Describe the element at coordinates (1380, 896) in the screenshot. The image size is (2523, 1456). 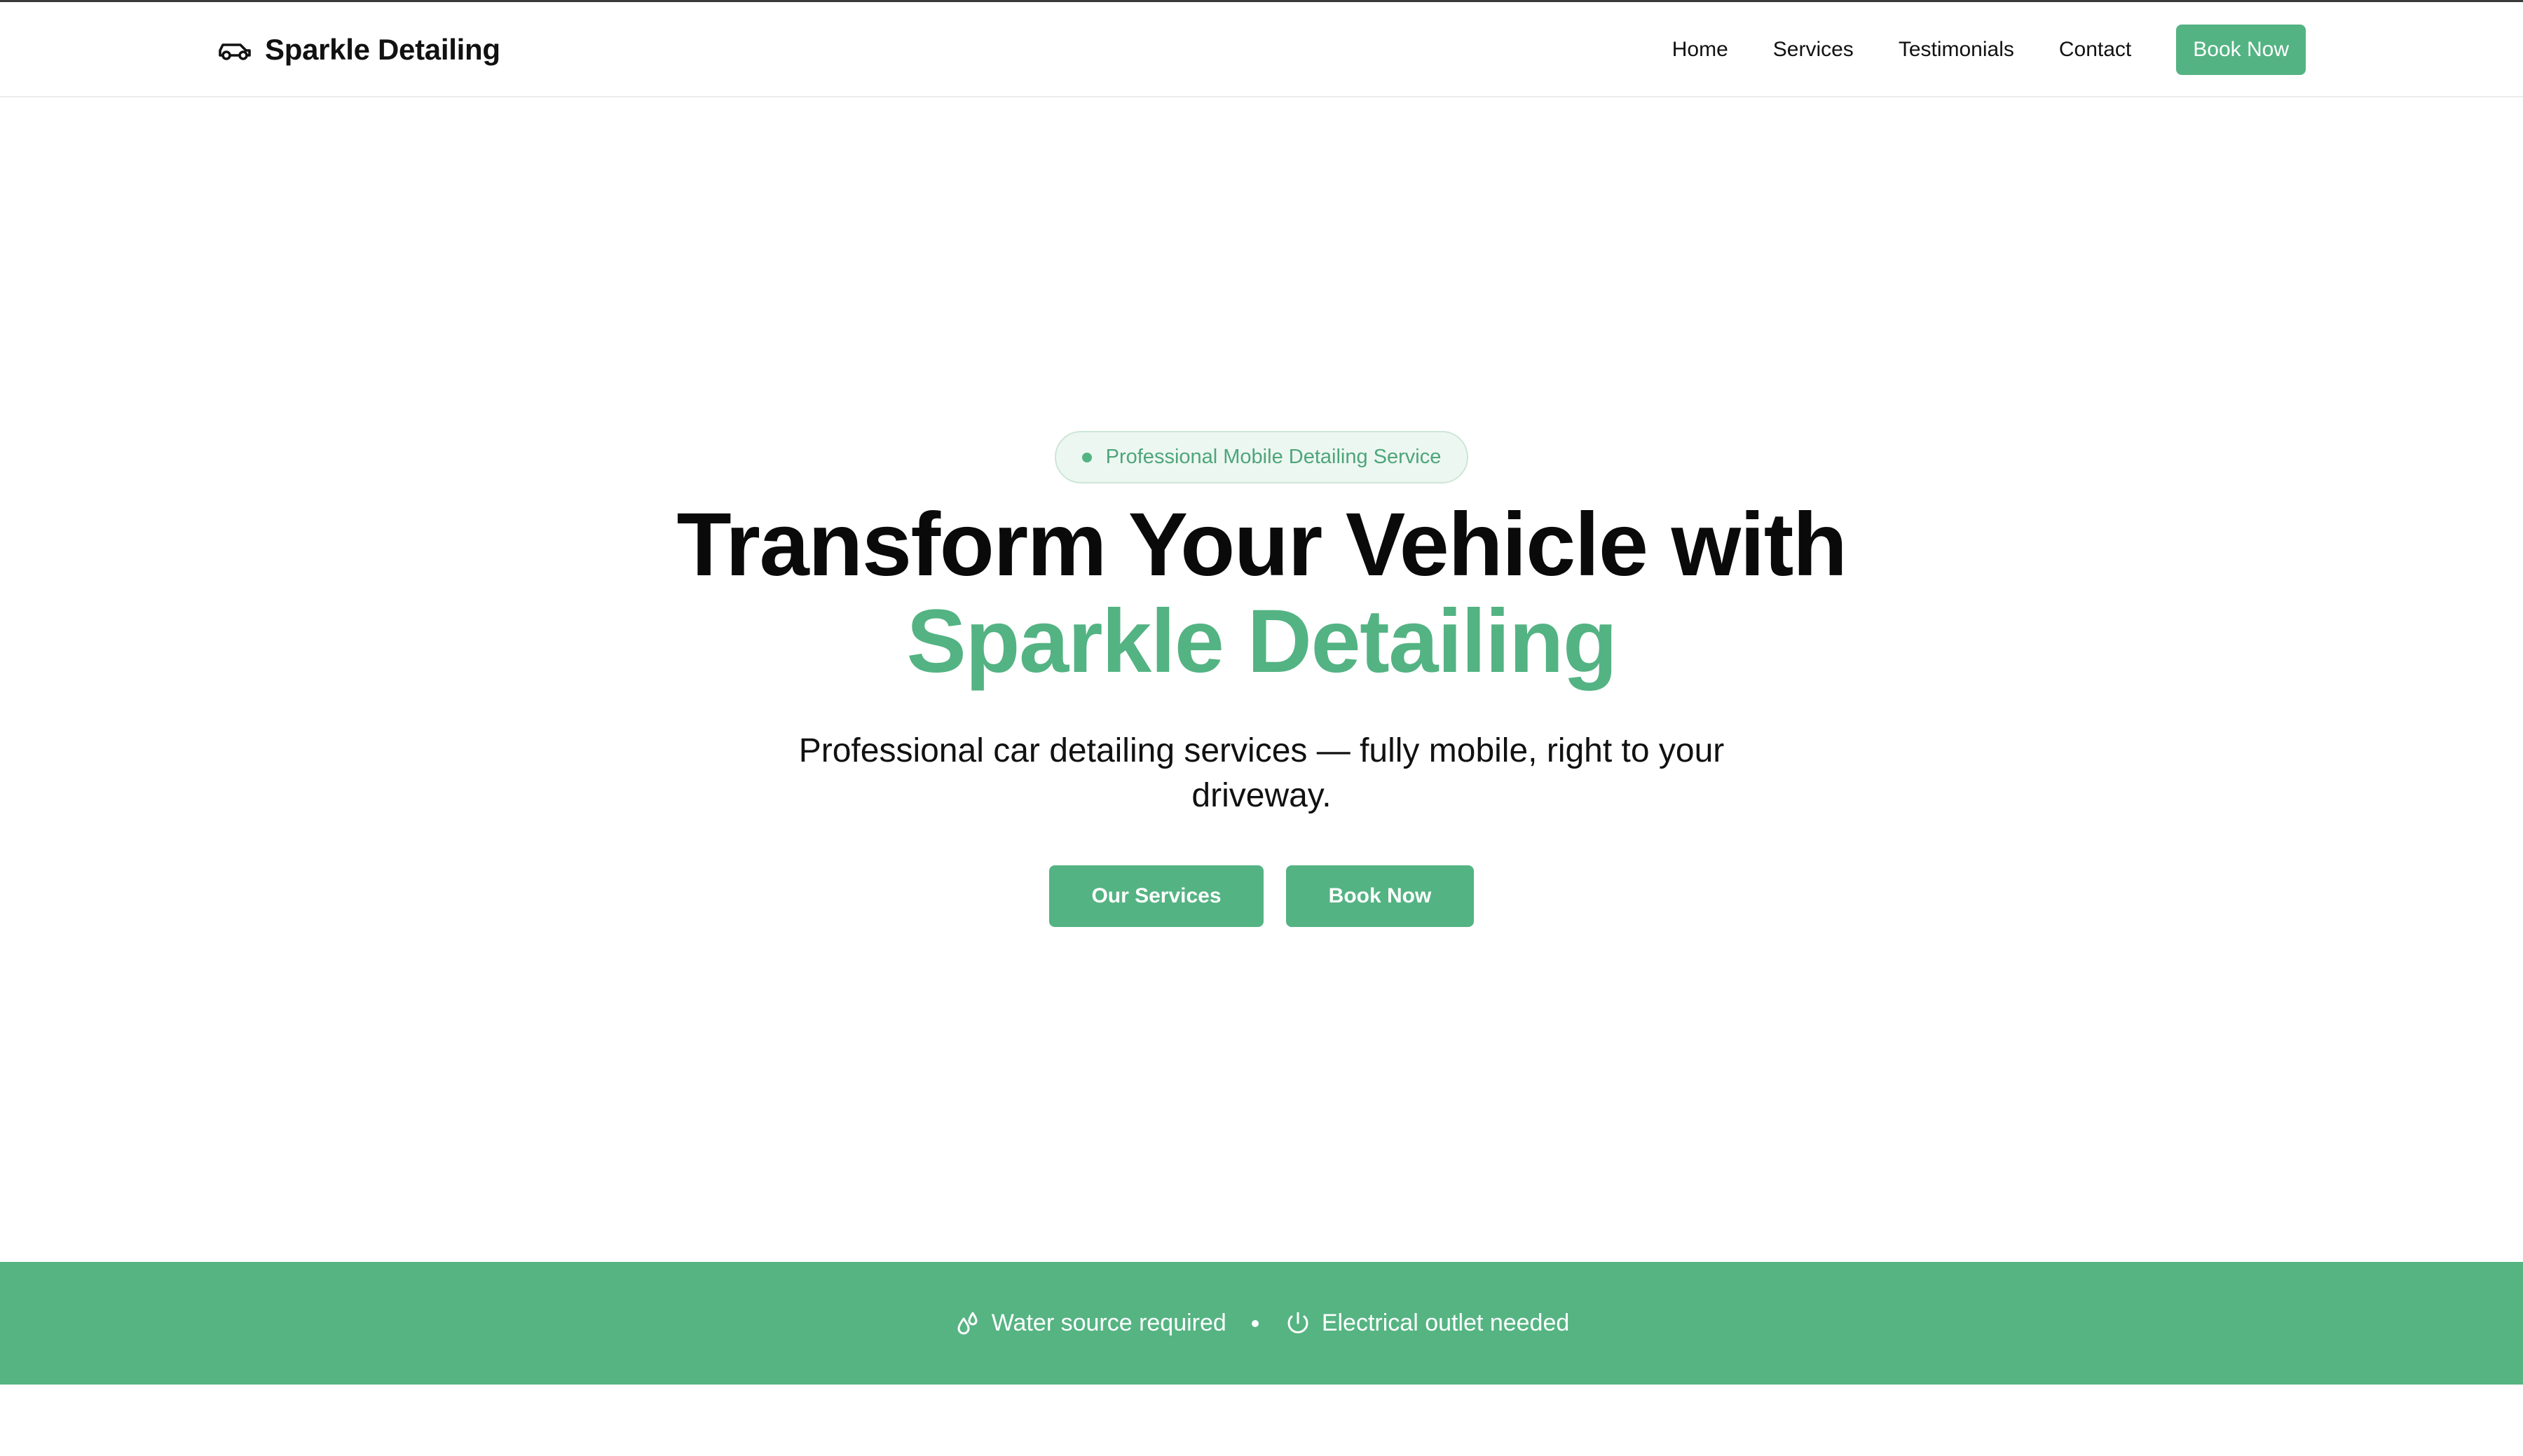
I see `hero-book-now-button: Book Now` at that location.